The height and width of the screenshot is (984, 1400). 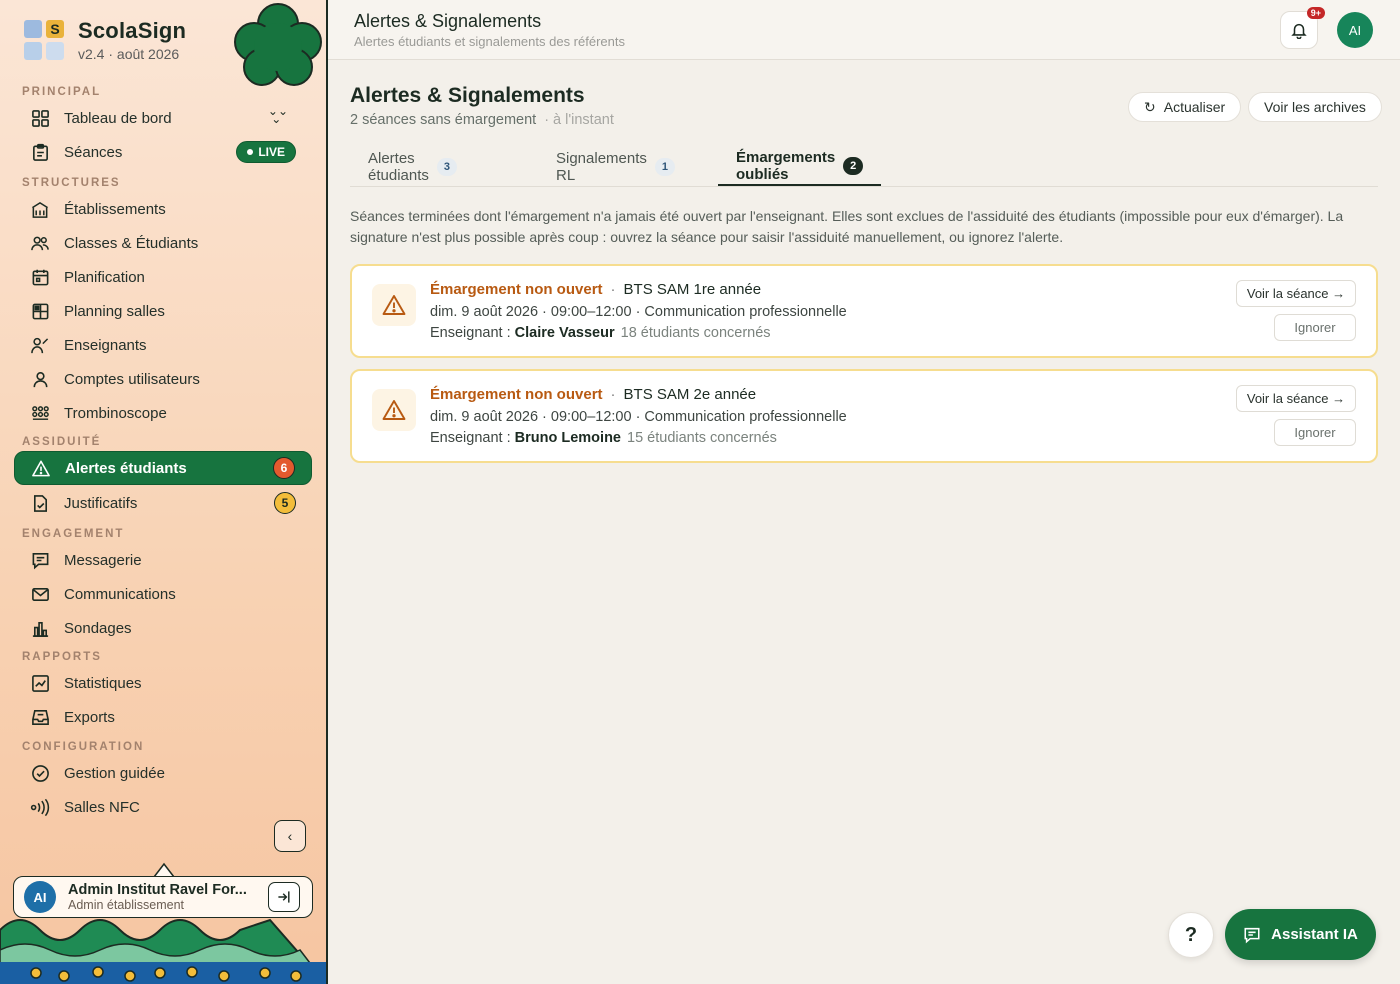 What do you see at coordinates (131, 243) in the screenshot?
I see `sidebar-item-label: Classes & Étudiants` at bounding box center [131, 243].